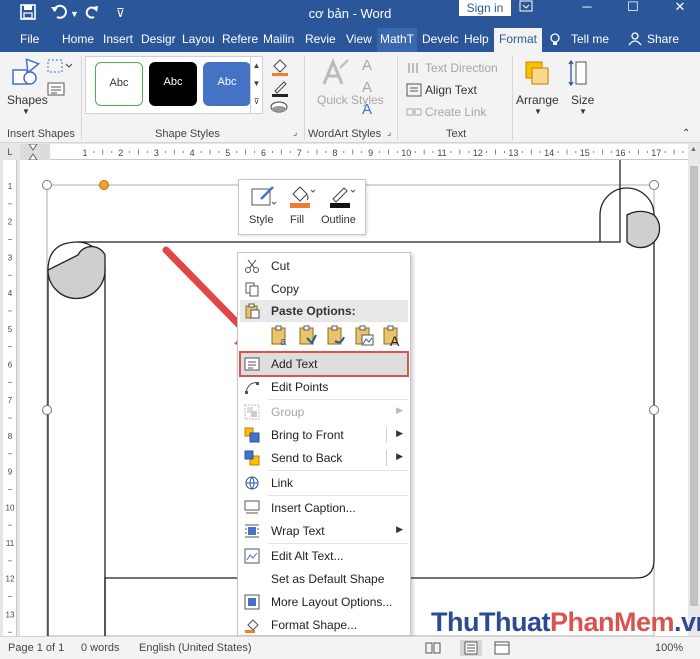  Describe the element at coordinates (100, 648) in the screenshot. I see `word-count: 0 words` at that location.